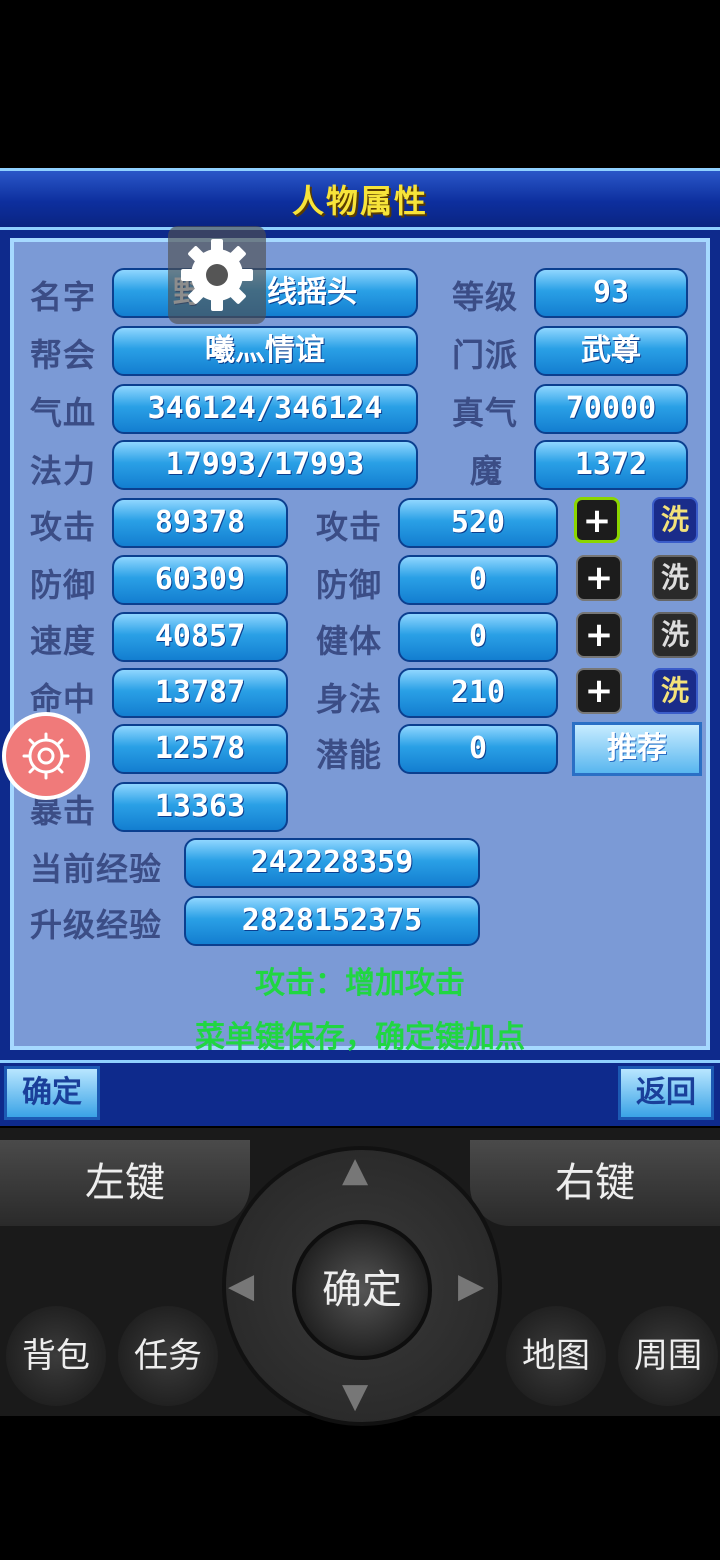  Describe the element at coordinates (668, 1356) in the screenshot. I see `around-button: 周围` at that location.